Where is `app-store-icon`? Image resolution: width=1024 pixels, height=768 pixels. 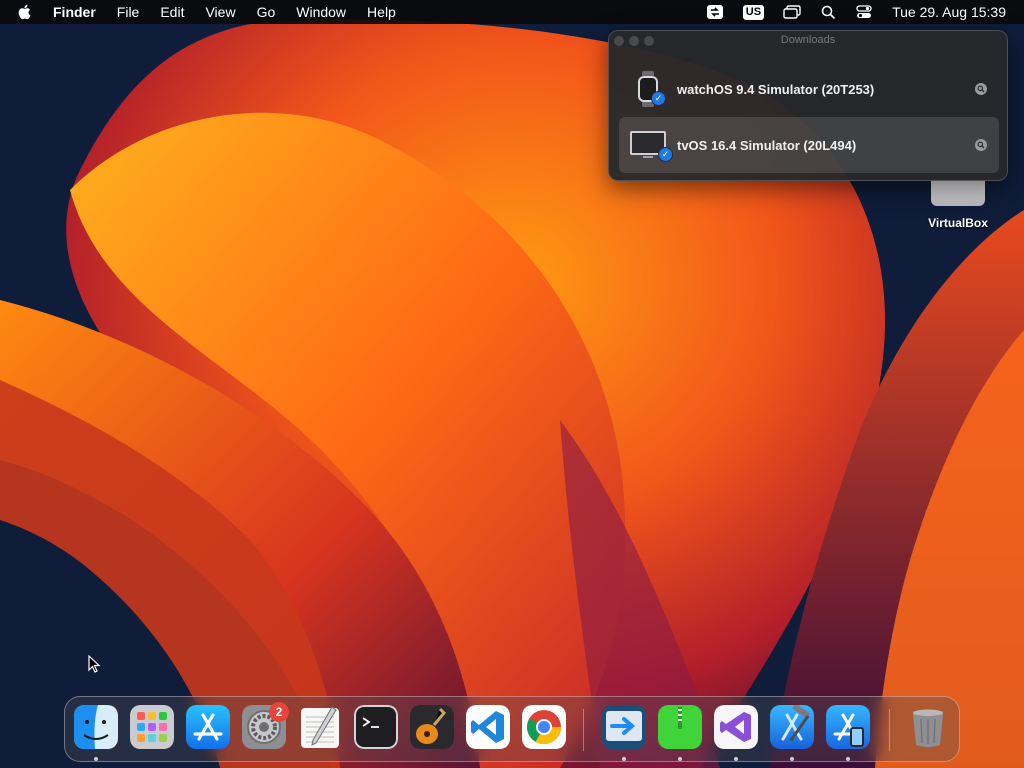
app-store-icon is located at coordinates (208, 727).